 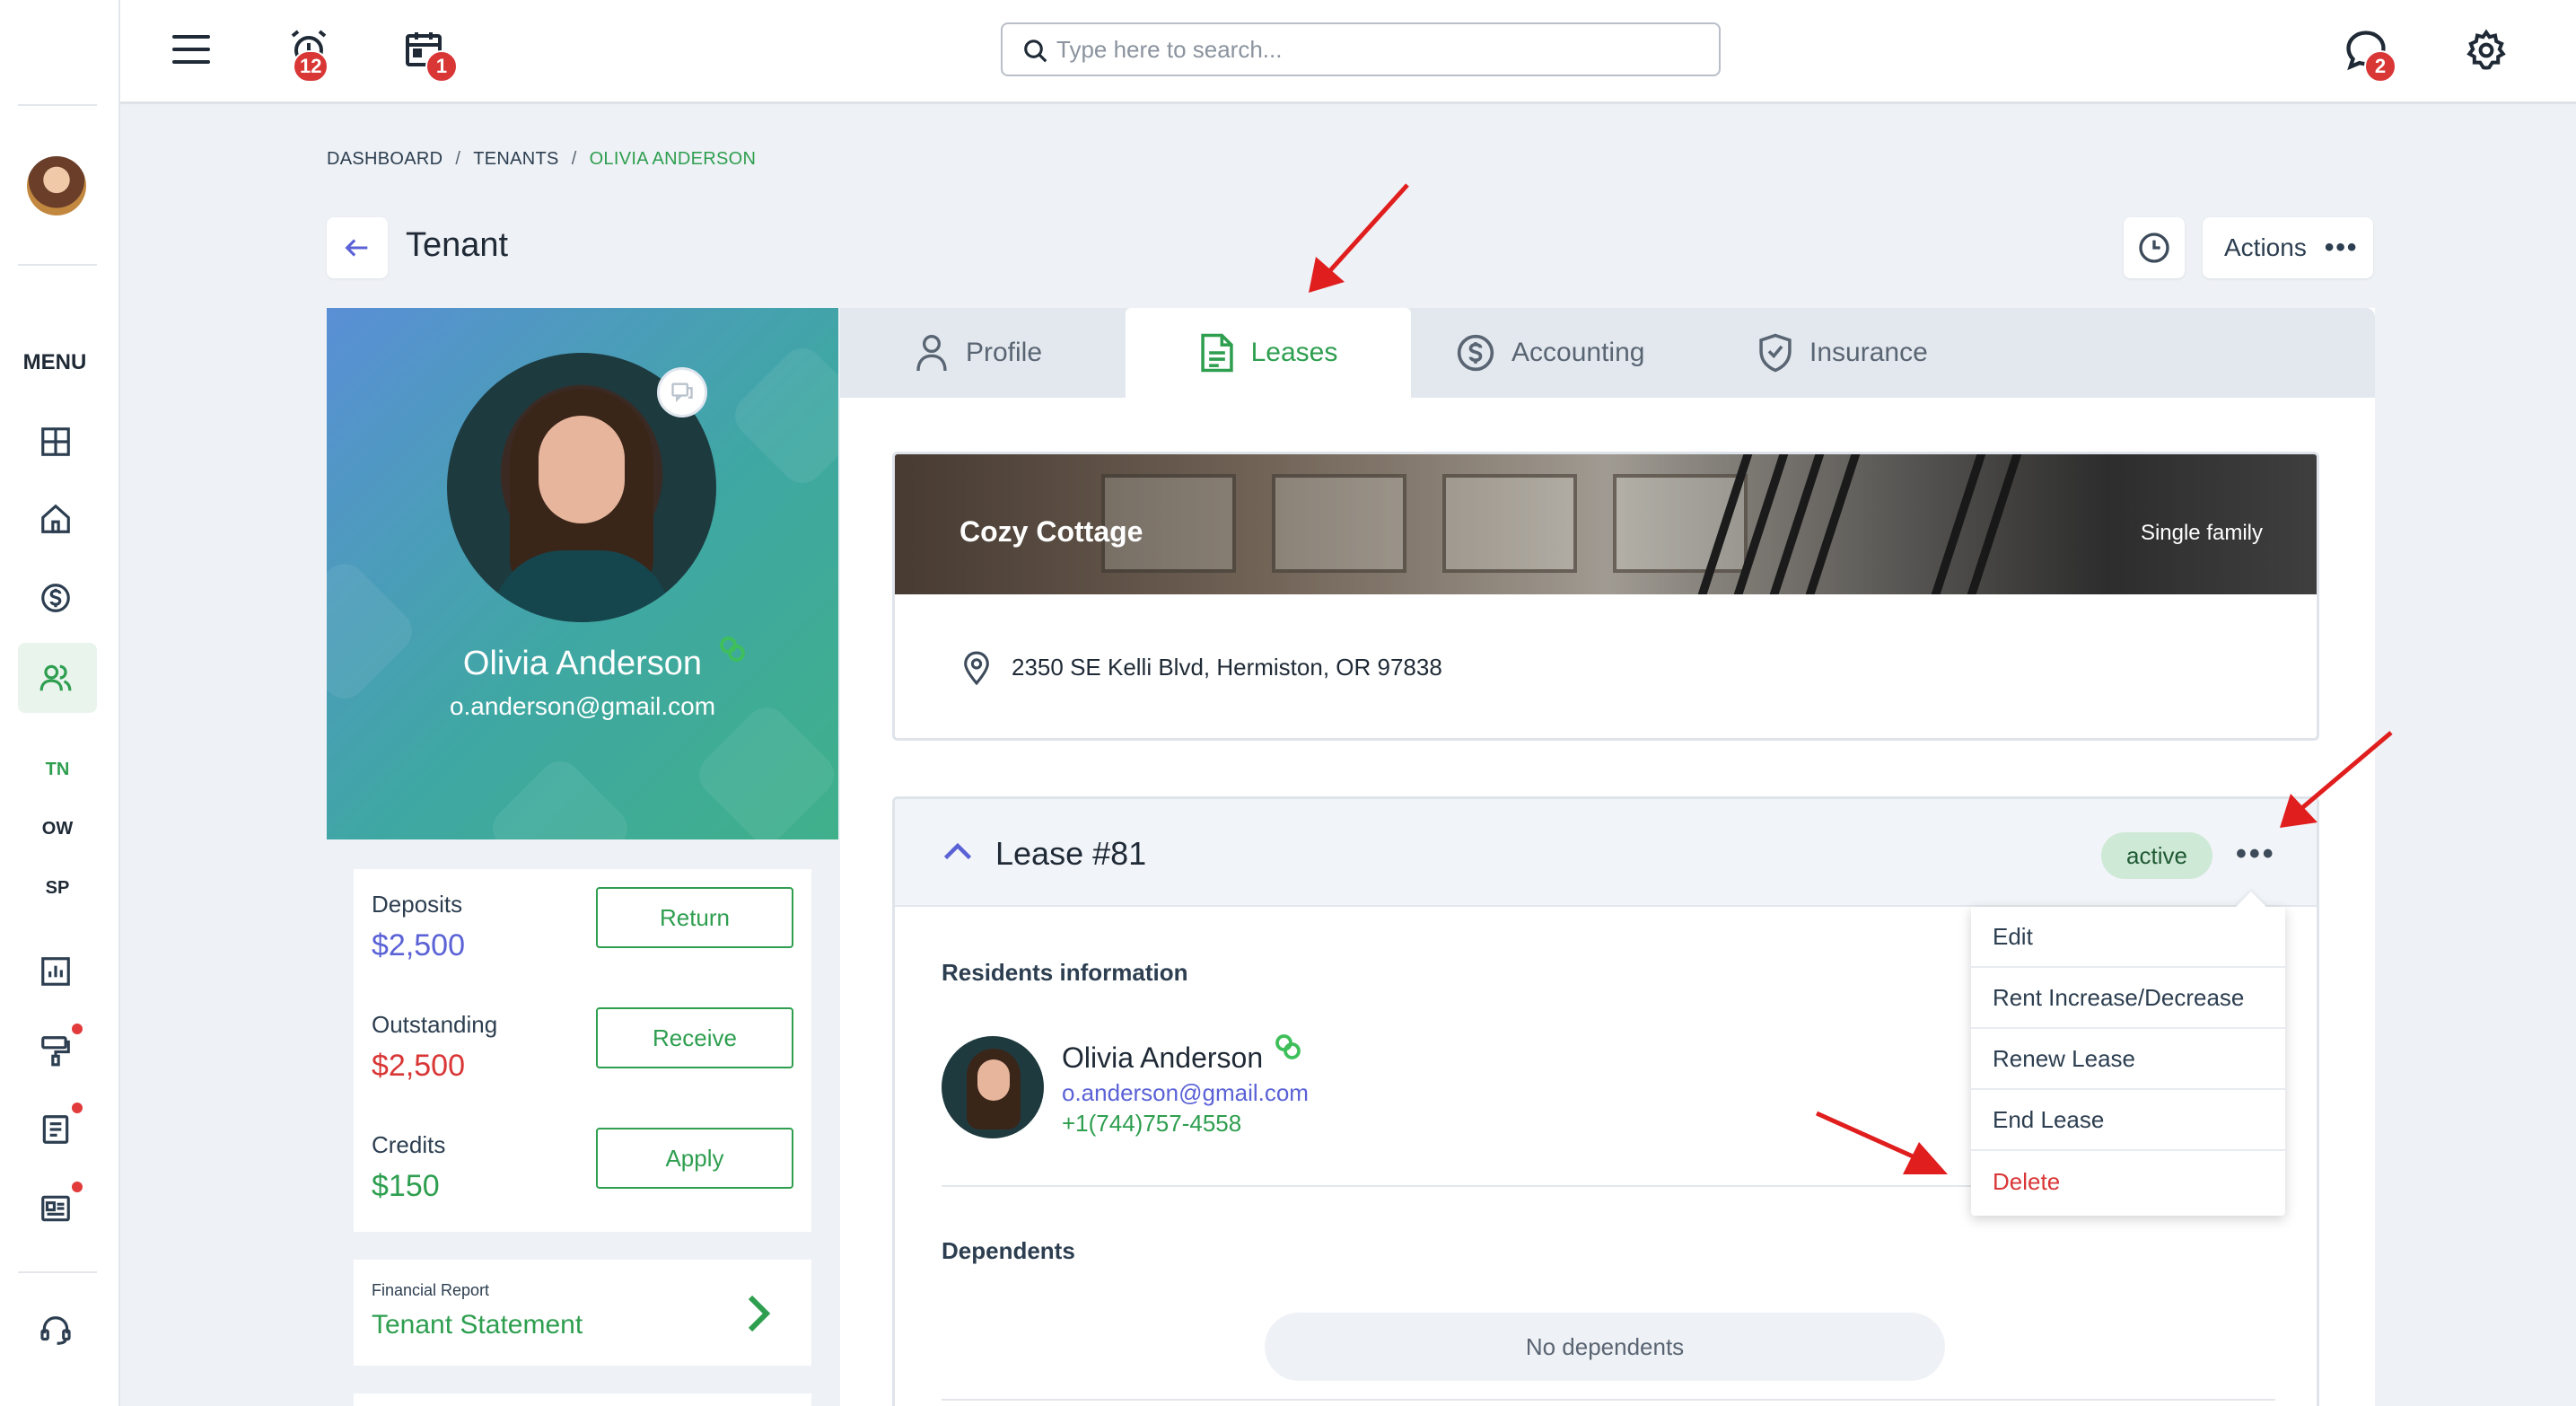 What do you see at coordinates (2156, 855) in the screenshot?
I see `status-badge: active` at bounding box center [2156, 855].